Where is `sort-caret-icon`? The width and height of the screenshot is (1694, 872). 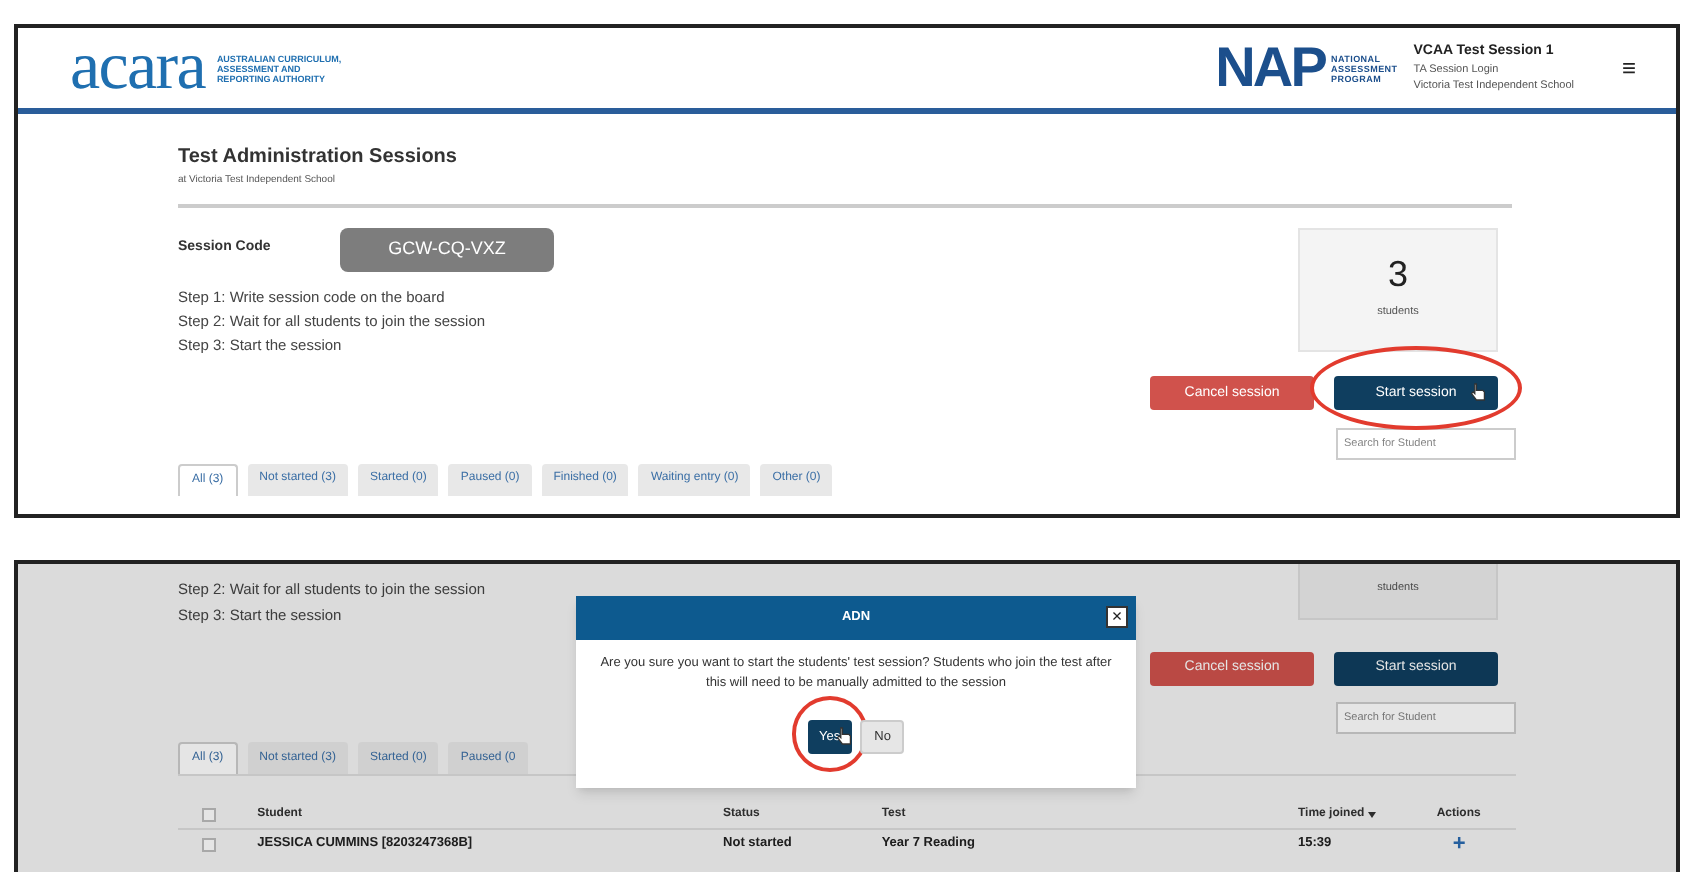 sort-caret-icon is located at coordinates (1372, 814).